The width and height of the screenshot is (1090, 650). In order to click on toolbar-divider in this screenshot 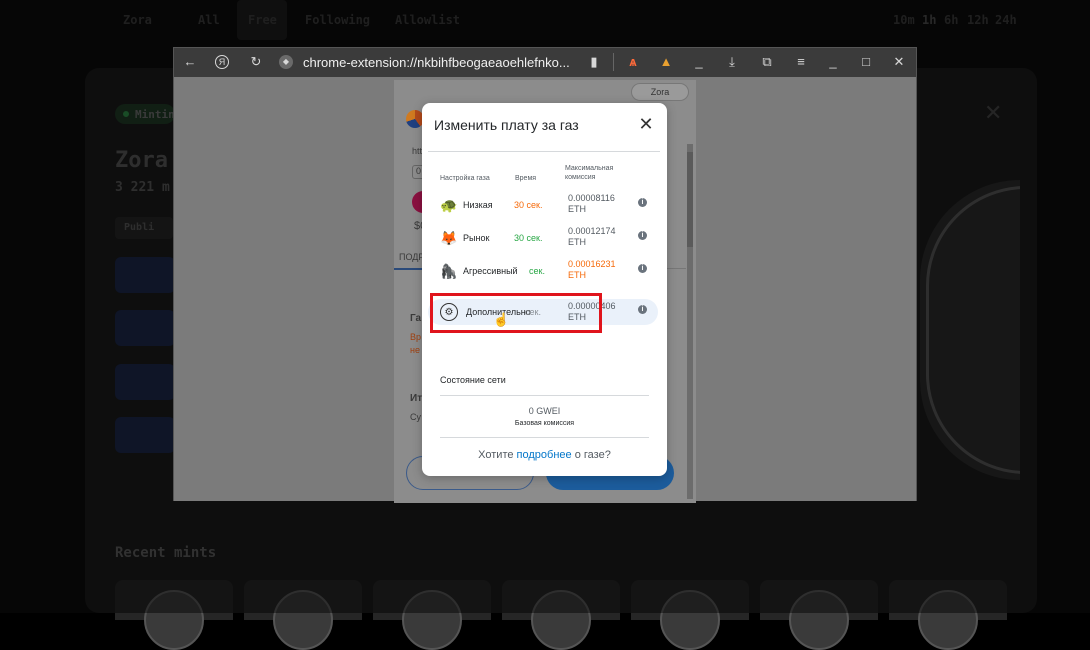, I will do `click(613, 62)`.